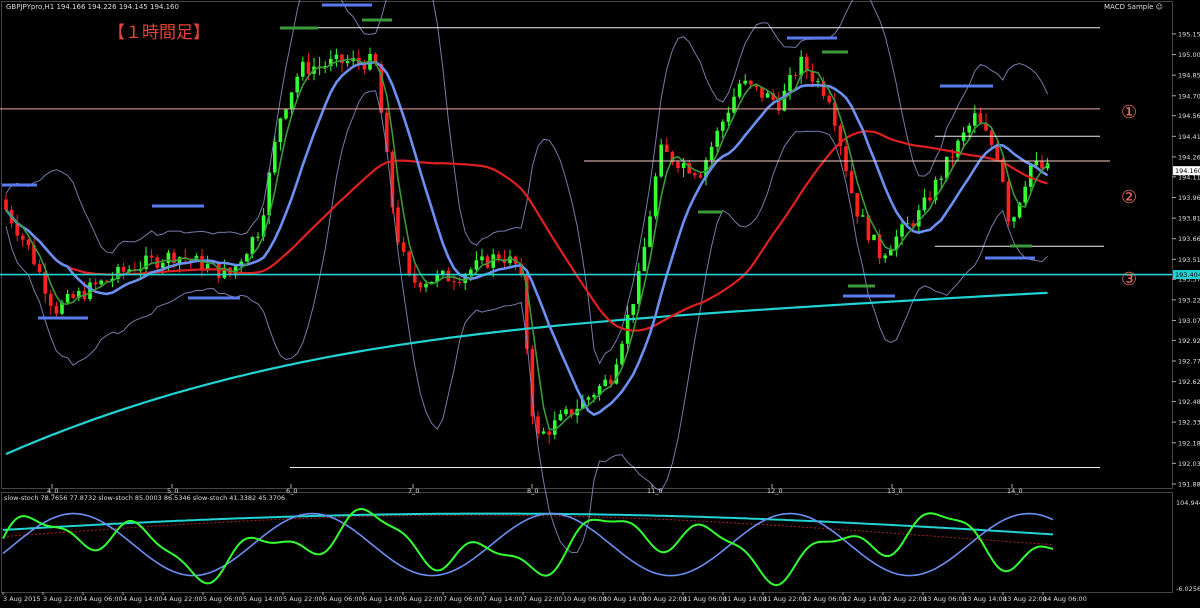 The image size is (1200, 608). Describe the element at coordinates (1133, 7) in the screenshot. I see `indicator-name: MACD Sample ☺` at that location.